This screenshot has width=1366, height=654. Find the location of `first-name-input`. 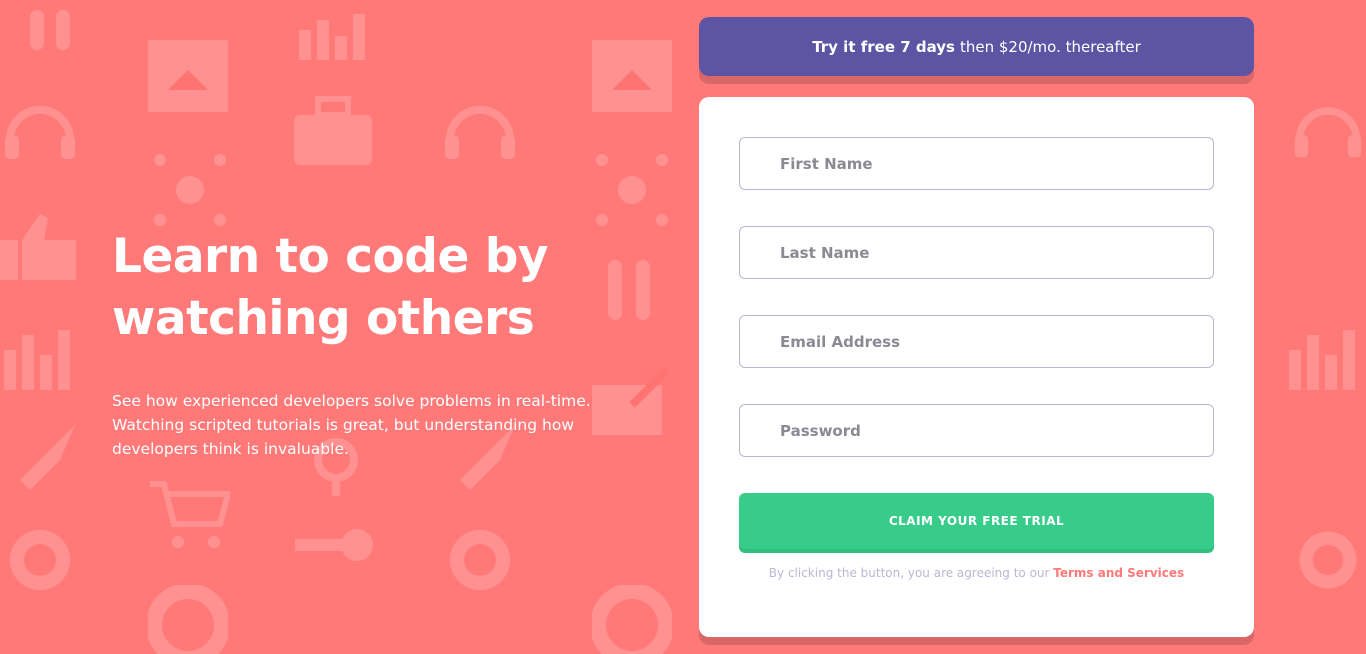

first-name-input is located at coordinates (976, 163).